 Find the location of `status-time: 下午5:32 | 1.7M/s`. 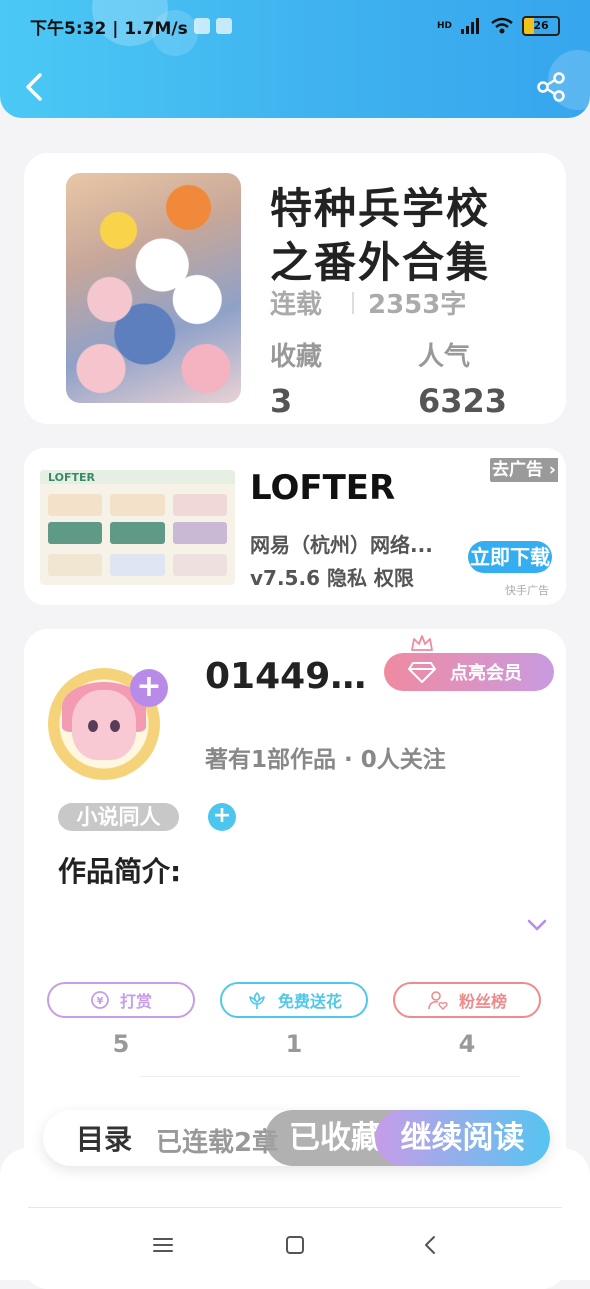

status-time: 下午5:32 | 1.7M/s is located at coordinates (109, 28).